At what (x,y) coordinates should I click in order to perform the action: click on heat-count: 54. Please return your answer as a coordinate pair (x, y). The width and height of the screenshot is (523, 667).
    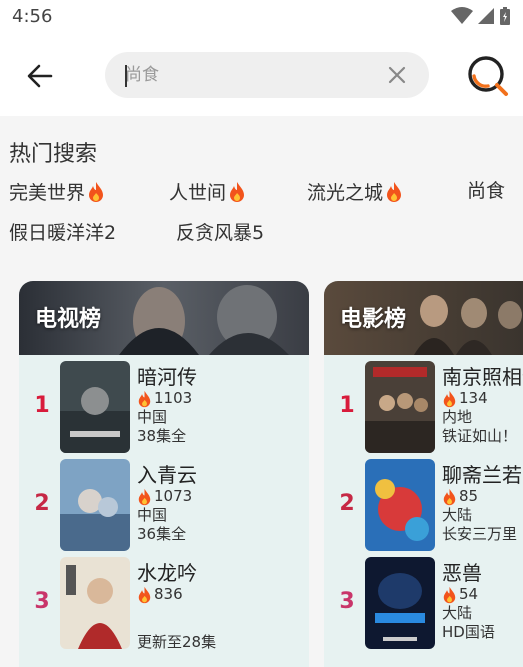
    Looking at the image, I should click on (482, 594).